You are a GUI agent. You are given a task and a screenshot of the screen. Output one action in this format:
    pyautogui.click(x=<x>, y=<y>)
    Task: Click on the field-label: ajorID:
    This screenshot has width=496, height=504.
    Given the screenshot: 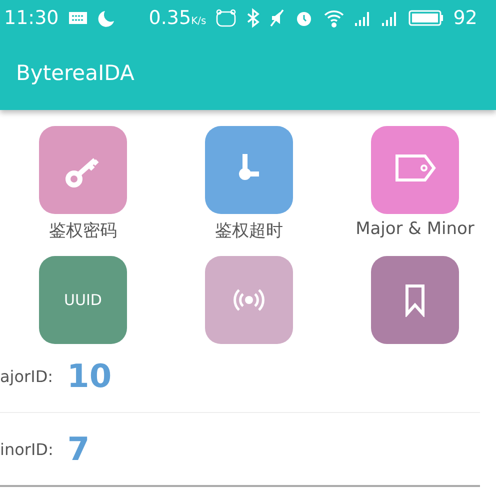 What is the action you would take?
    pyautogui.click(x=27, y=376)
    